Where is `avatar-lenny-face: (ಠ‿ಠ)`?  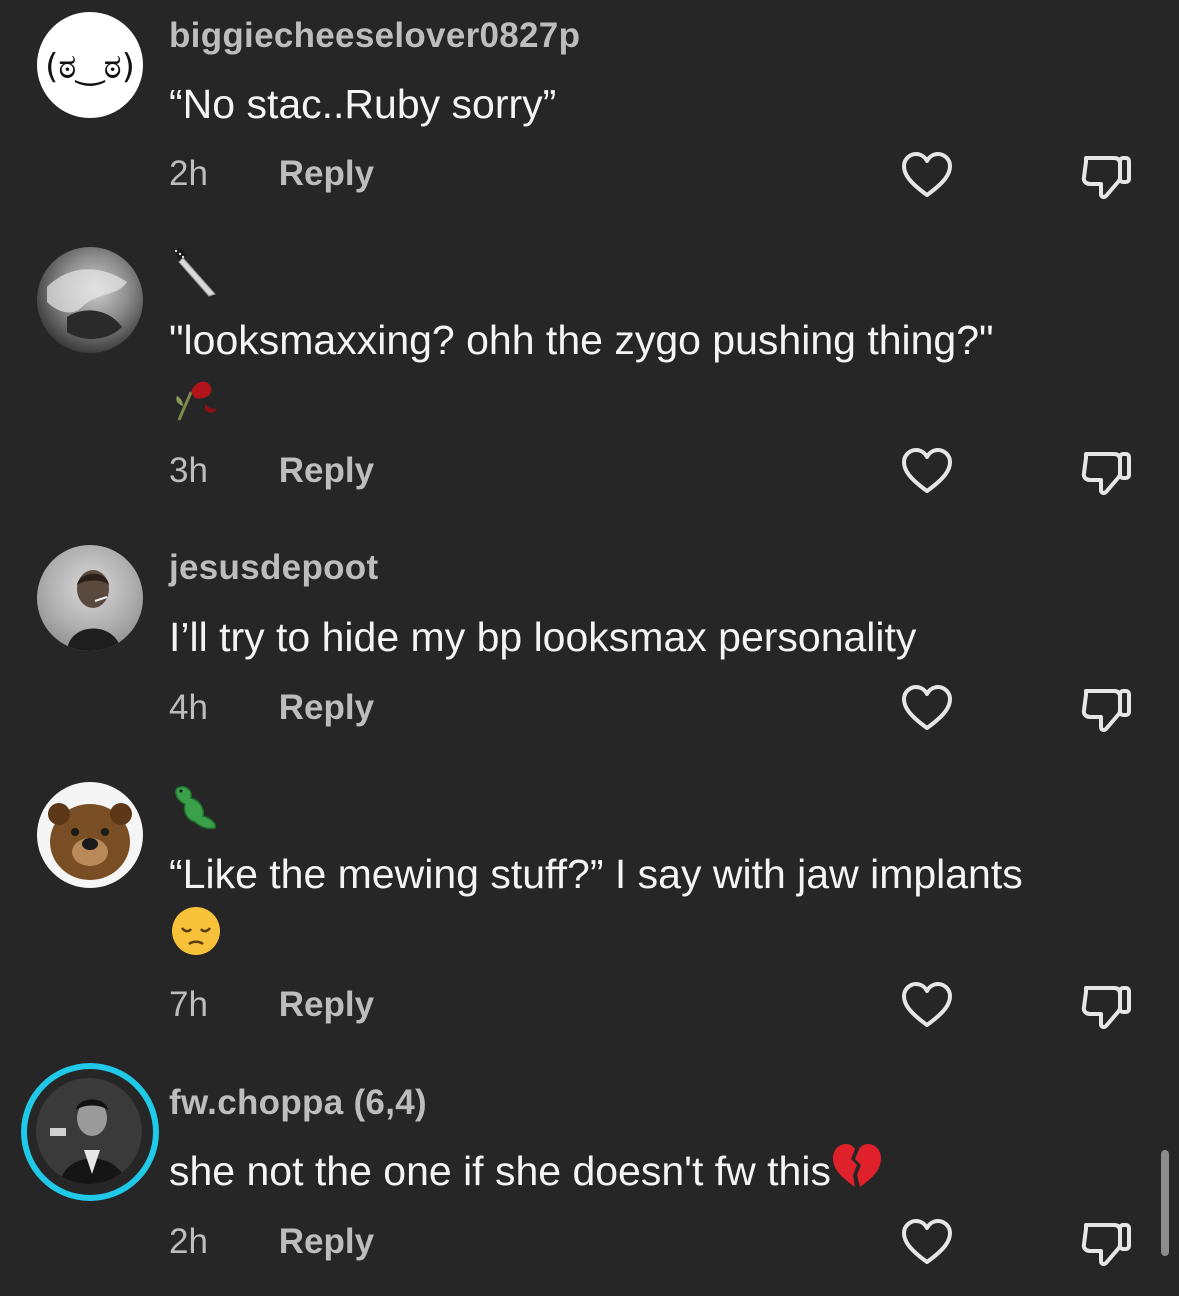 avatar-lenny-face: (ಠ‿ಠ) is located at coordinates (90, 65).